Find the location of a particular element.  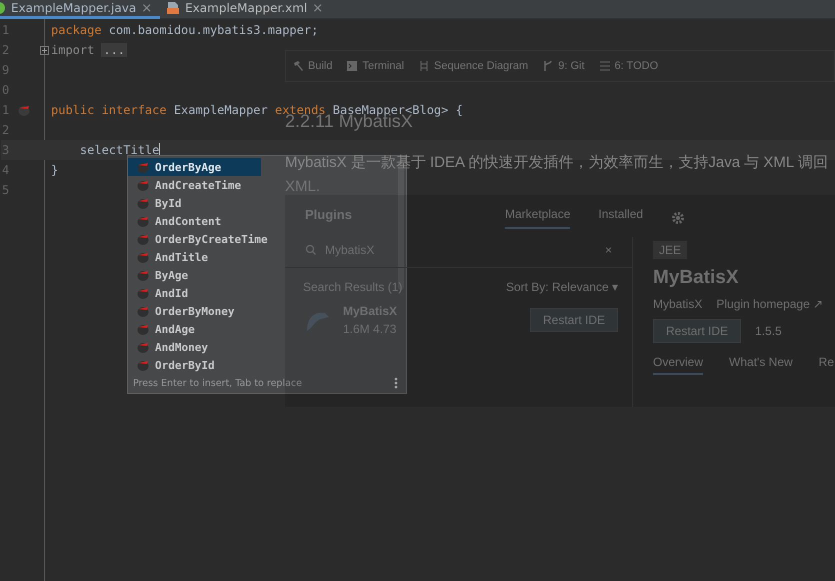

dialog-tab: Installed is located at coordinates (621, 218).